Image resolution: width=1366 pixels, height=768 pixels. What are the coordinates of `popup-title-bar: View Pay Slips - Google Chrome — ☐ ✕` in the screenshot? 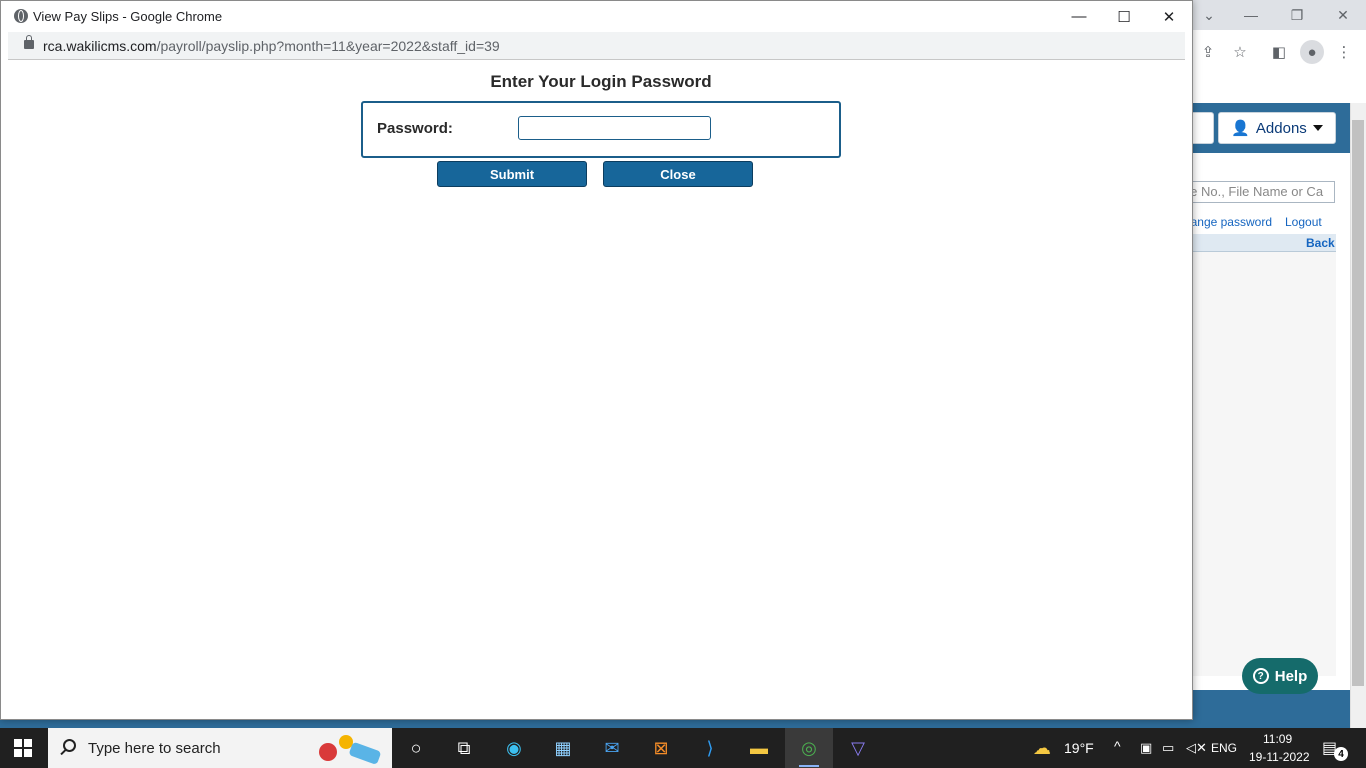 It's located at (596, 16).